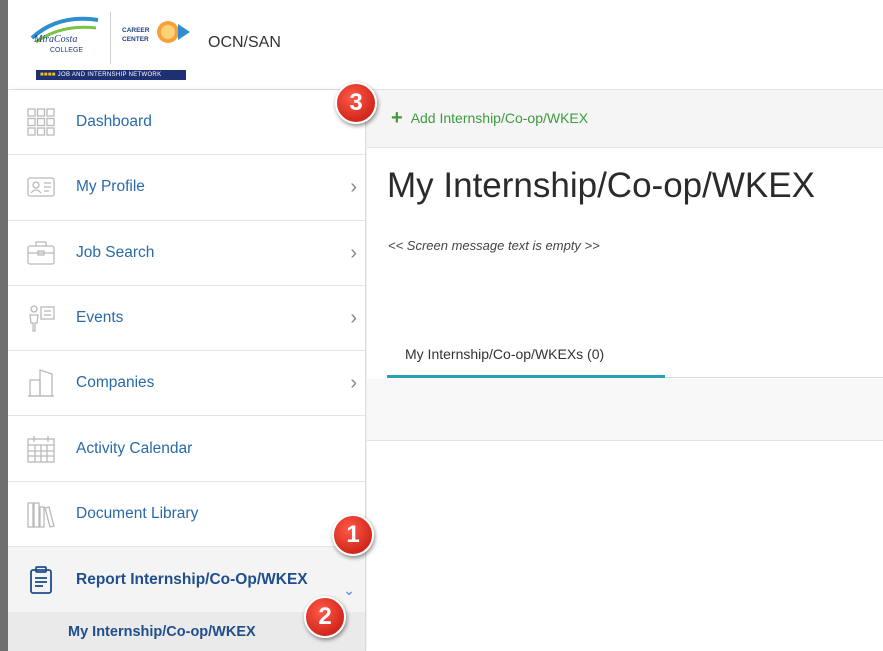 The height and width of the screenshot is (651, 883). I want to click on sidebar-item-label: Document Library, so click(137, 513).